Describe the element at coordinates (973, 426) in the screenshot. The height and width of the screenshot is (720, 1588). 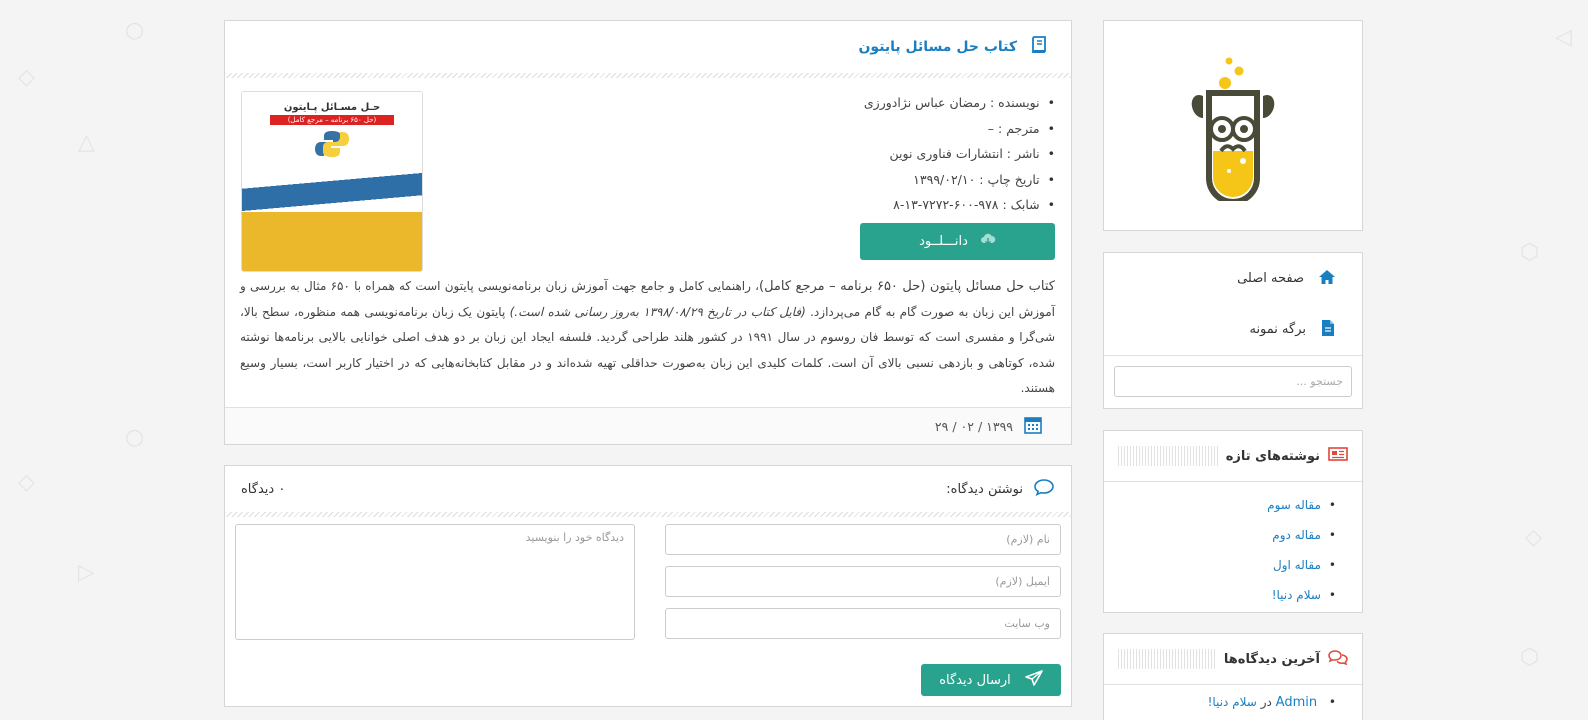
I see `post-date: ۱۳۹۹ / ۰۲ / ۲۹` at that location.